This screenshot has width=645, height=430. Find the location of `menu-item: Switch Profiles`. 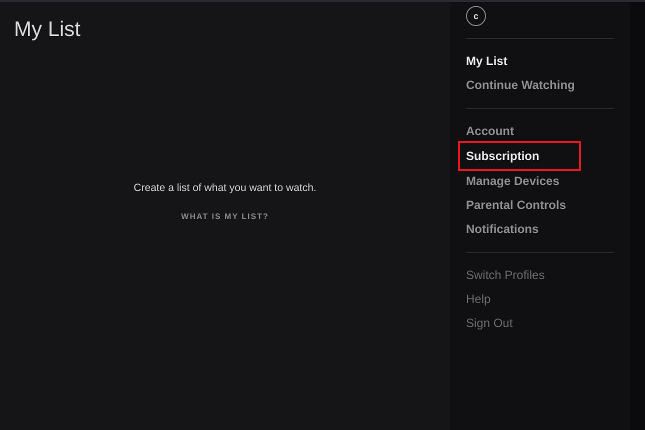

menu-item: Switch Profiles is located at coordinates (505, 275).